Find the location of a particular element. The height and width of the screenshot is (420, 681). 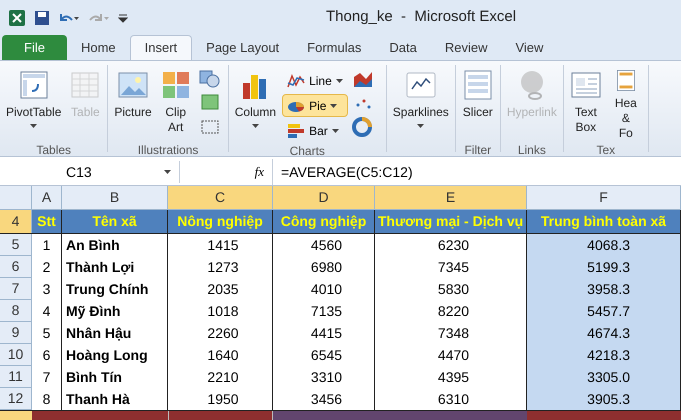

table-cell: Thanh Hà is located at coordinates (115, 399).